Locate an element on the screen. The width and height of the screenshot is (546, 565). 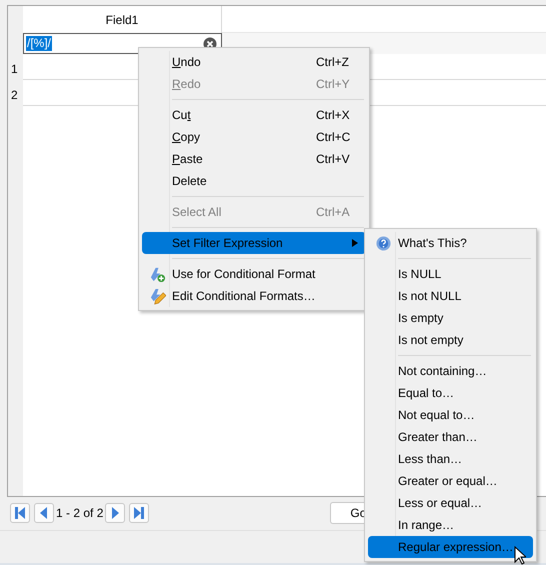
format-add-icon is located at coordinates (157, 274).